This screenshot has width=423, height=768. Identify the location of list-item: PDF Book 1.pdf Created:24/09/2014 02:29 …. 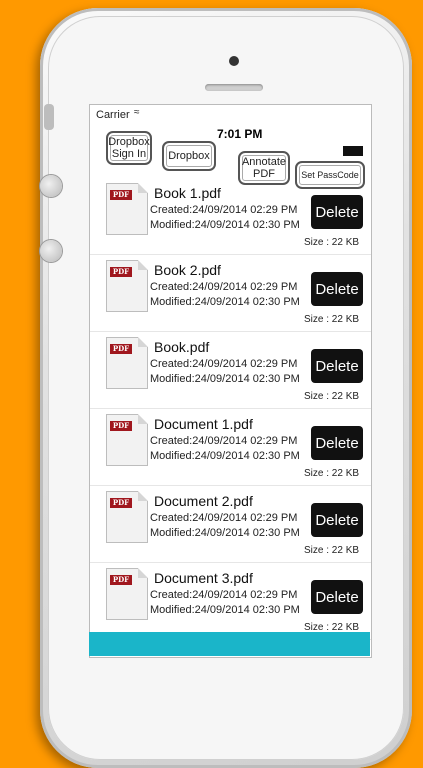
(230, 218).